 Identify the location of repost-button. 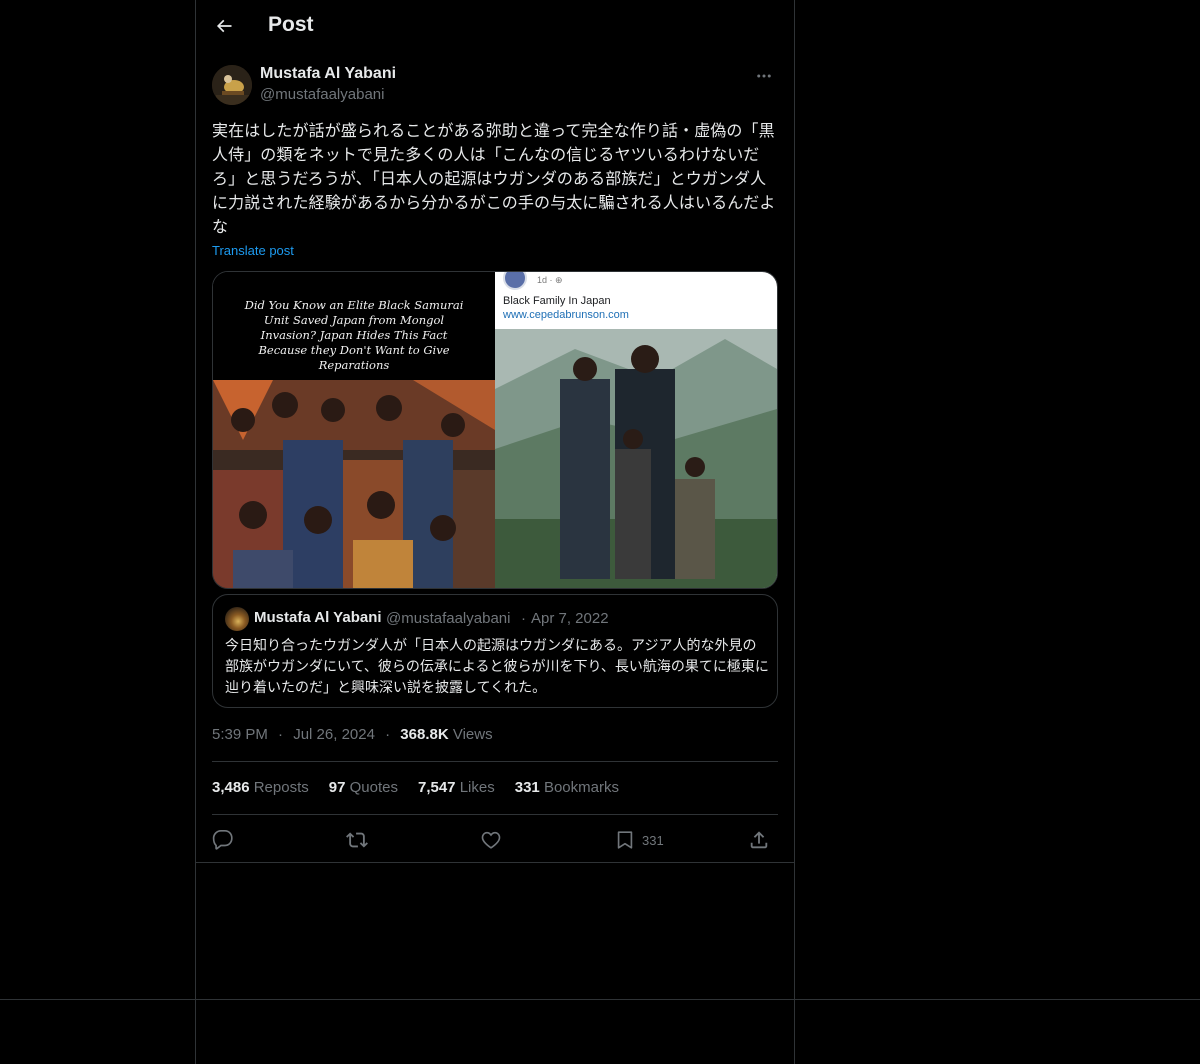
(357, 840).